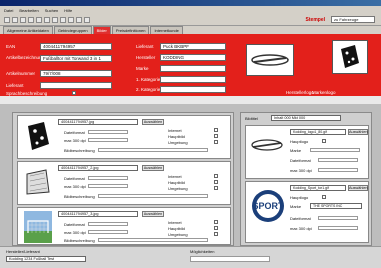 This screenshot has height=268, width=381. What do you see at coordinates (15, 19) in the screenshot?
I see `open-icon` at bounding box center [15, 19].